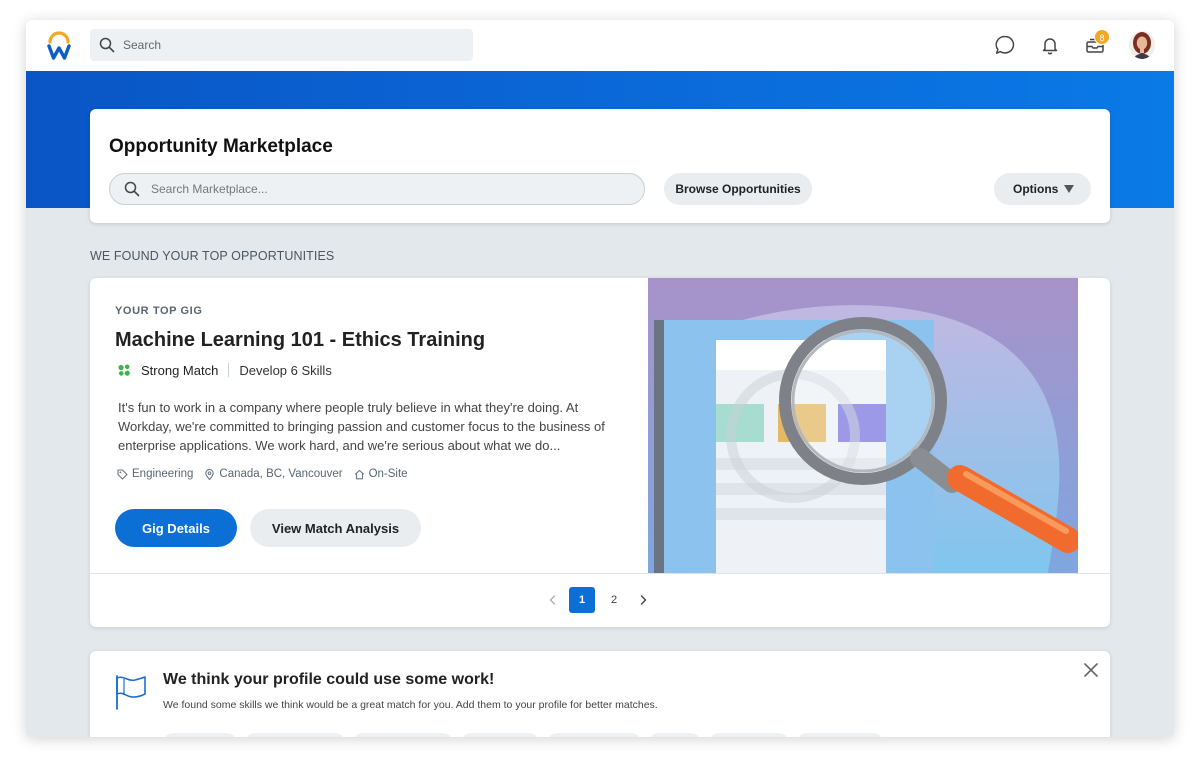 This screenshot has width=1200, height=769. I want to click on marketplace-search-input, so click(391, 189).